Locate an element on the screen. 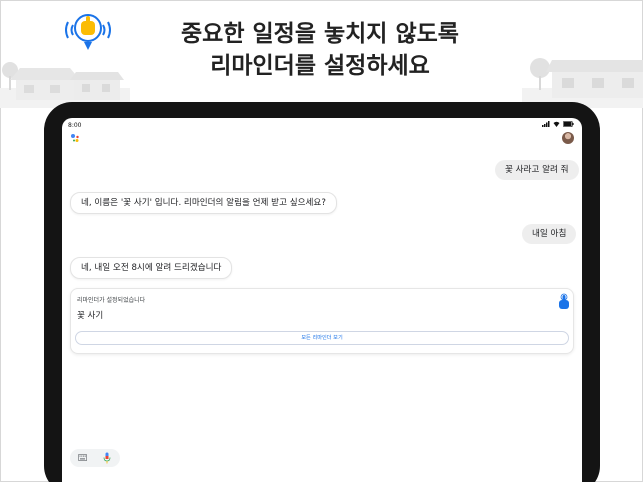 The image size is (643, 482). status-time: 8:00 is located at coordinates (75, 125).